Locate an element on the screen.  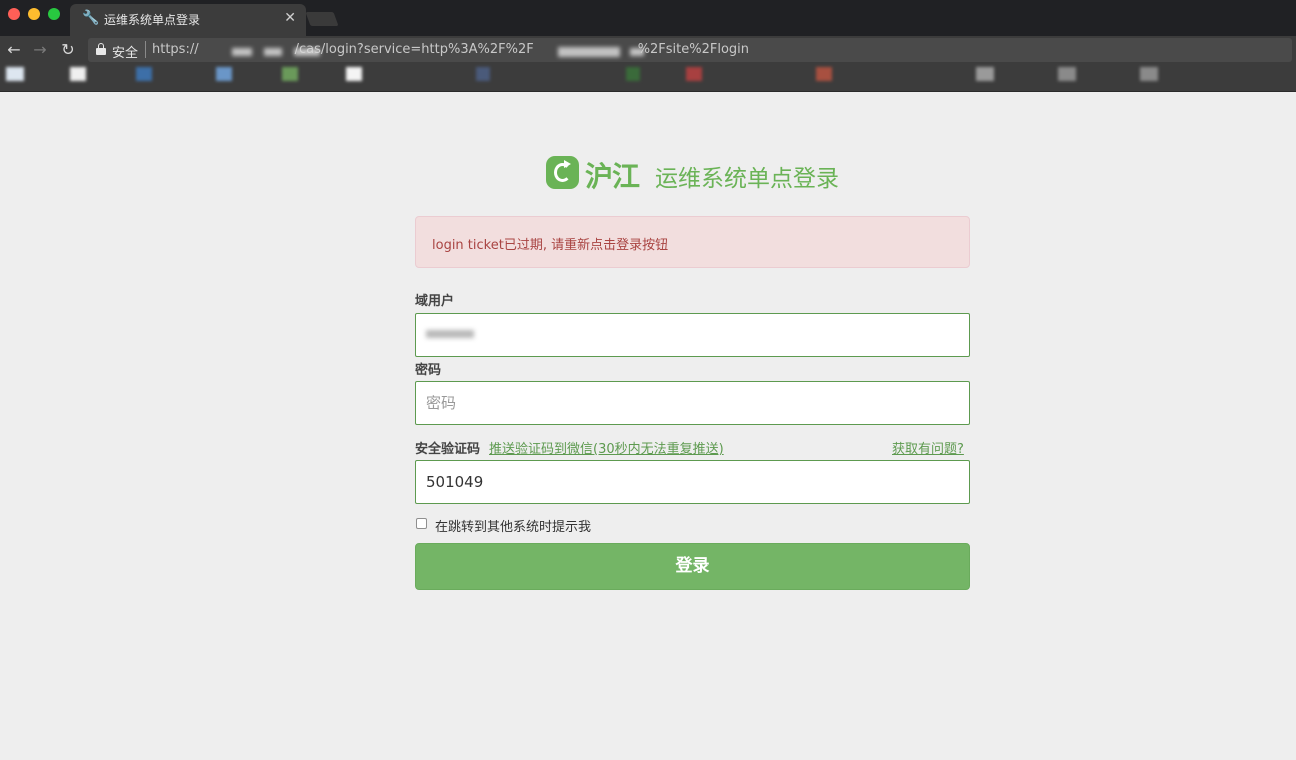
logo-text: 沪江 is located at coordinates (612, 176).